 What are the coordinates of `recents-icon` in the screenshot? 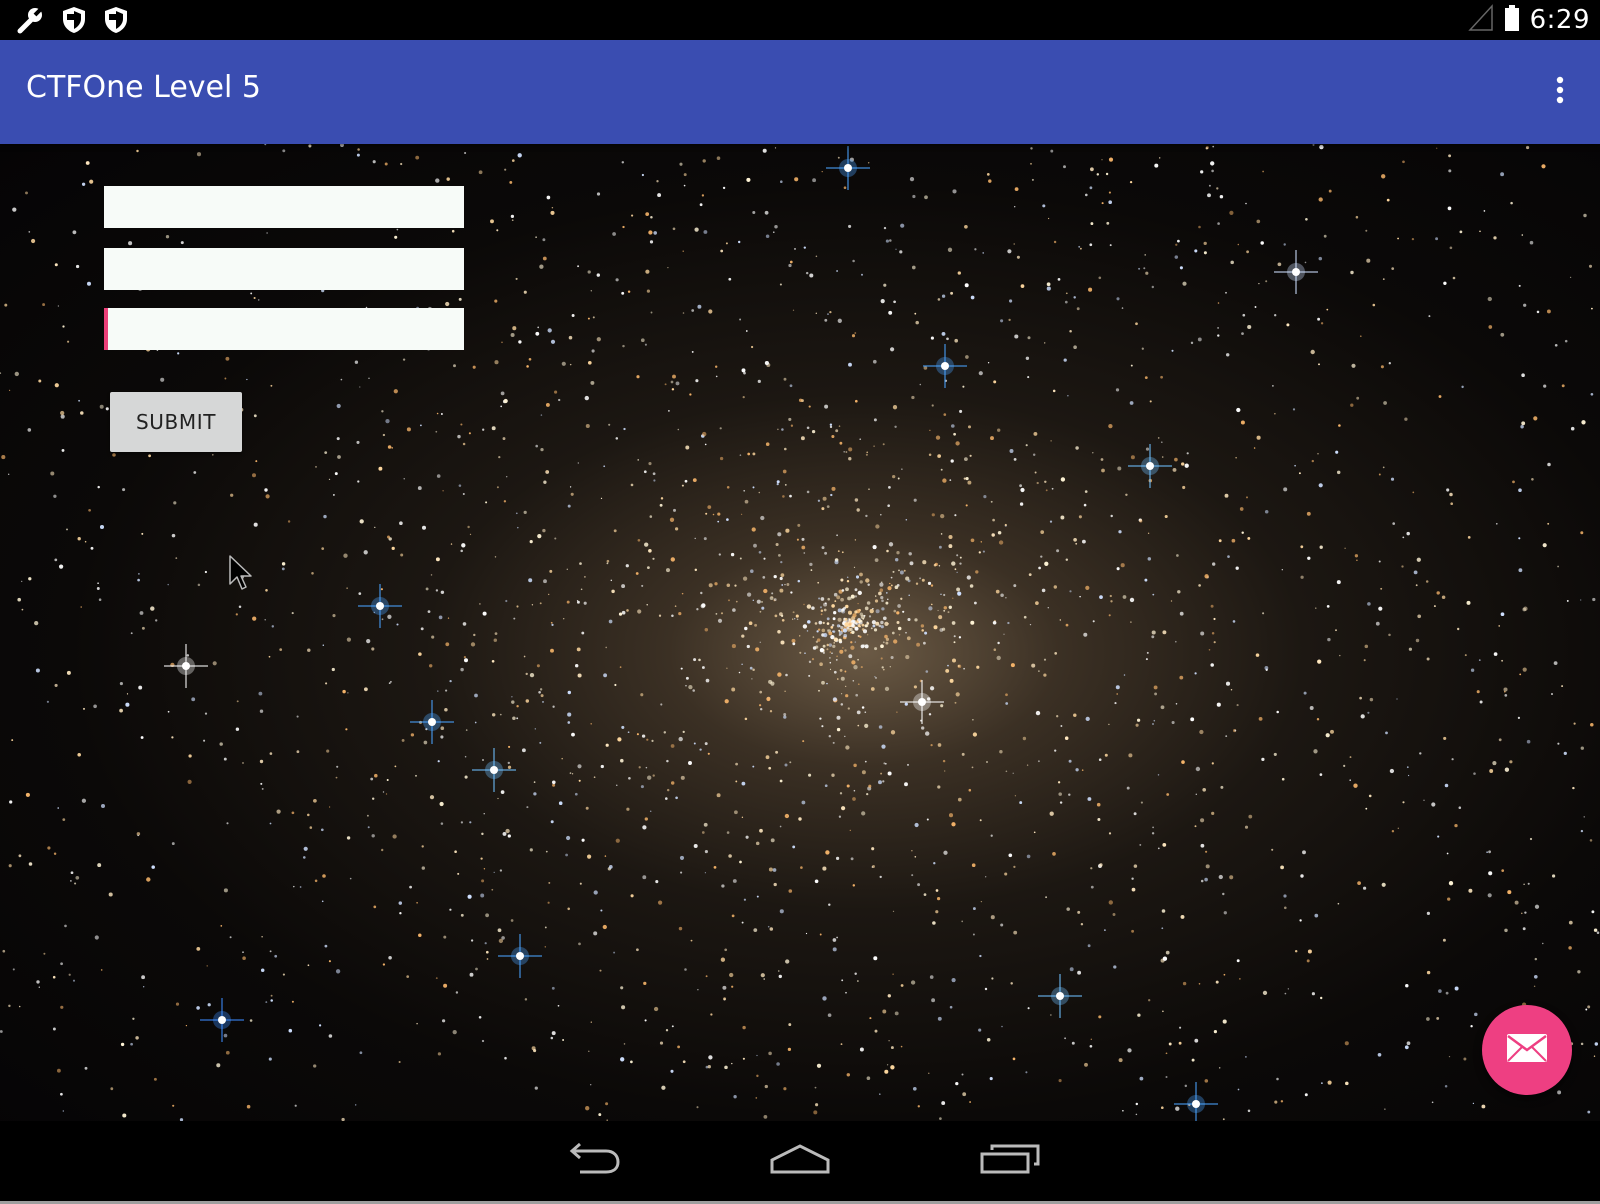 It's located at (1010, 1161).